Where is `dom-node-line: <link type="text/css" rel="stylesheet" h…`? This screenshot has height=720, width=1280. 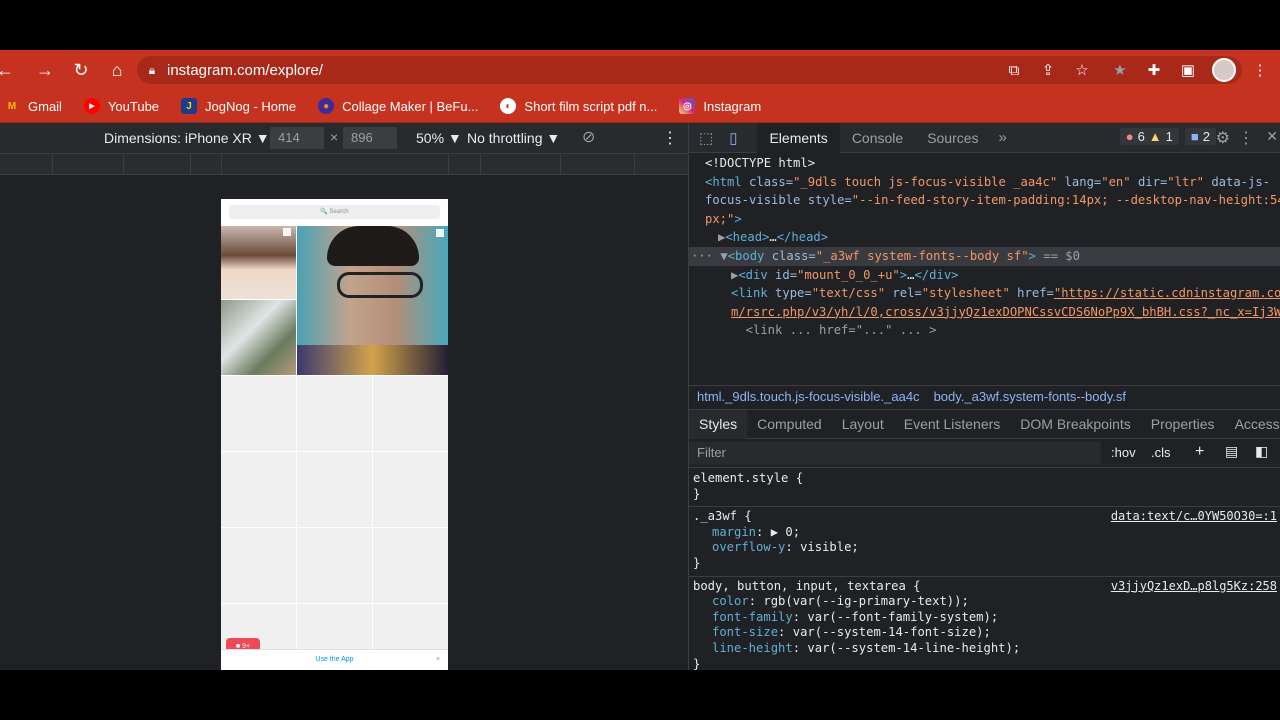
dom-node-line: <link type="text/css" rel="stylesheet" h… is located at coordinates (984, 293).